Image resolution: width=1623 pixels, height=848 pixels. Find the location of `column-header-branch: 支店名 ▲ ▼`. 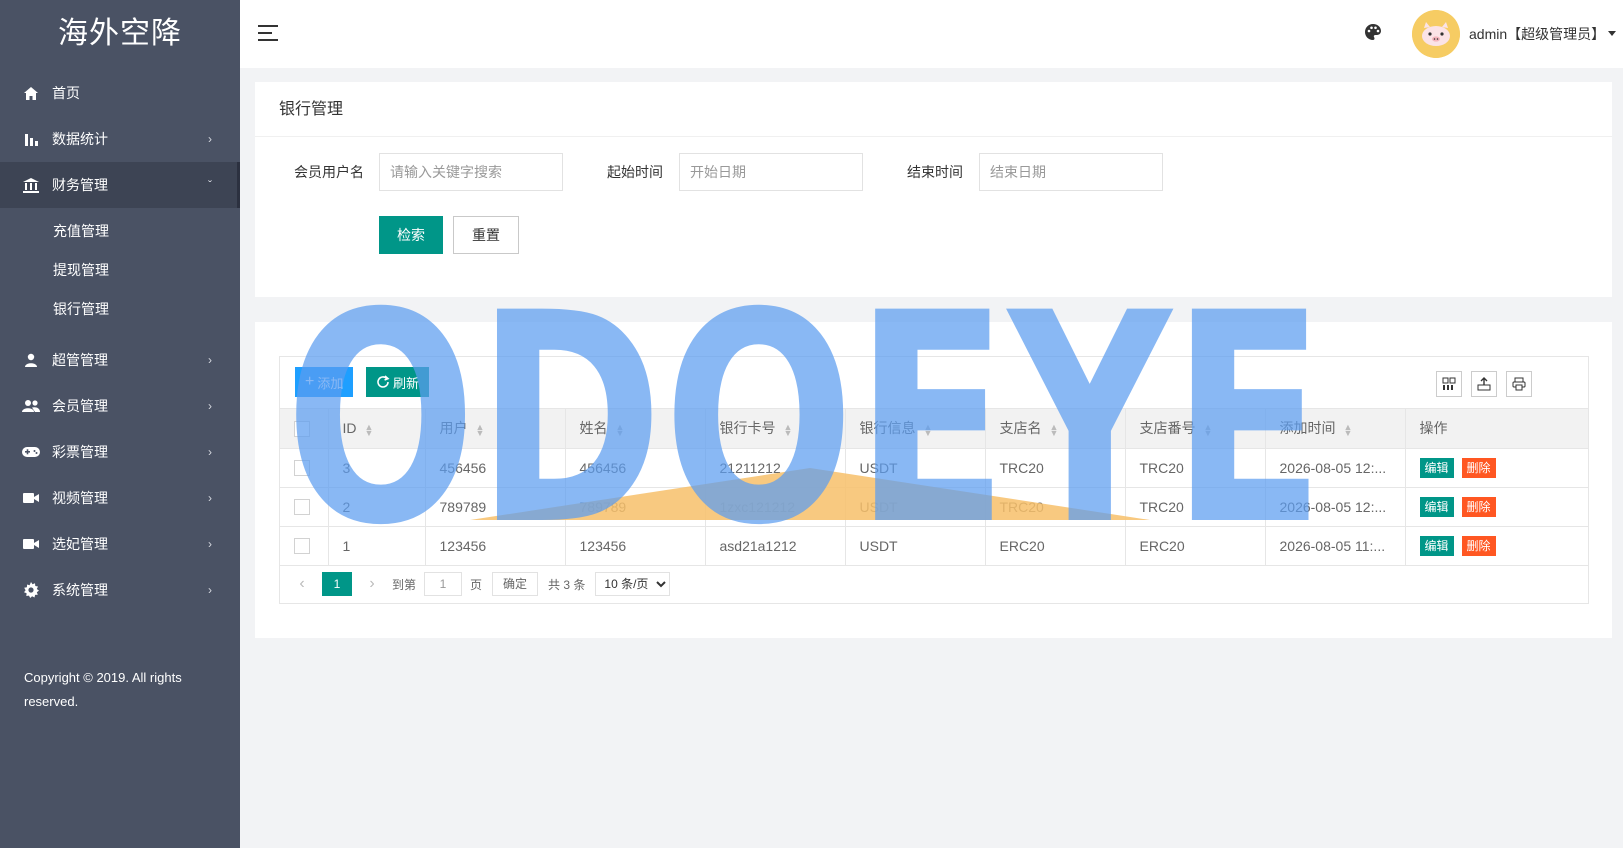

column-header-branch: 支店名 ▲ ▼ is located at coordinates (1055, 429).